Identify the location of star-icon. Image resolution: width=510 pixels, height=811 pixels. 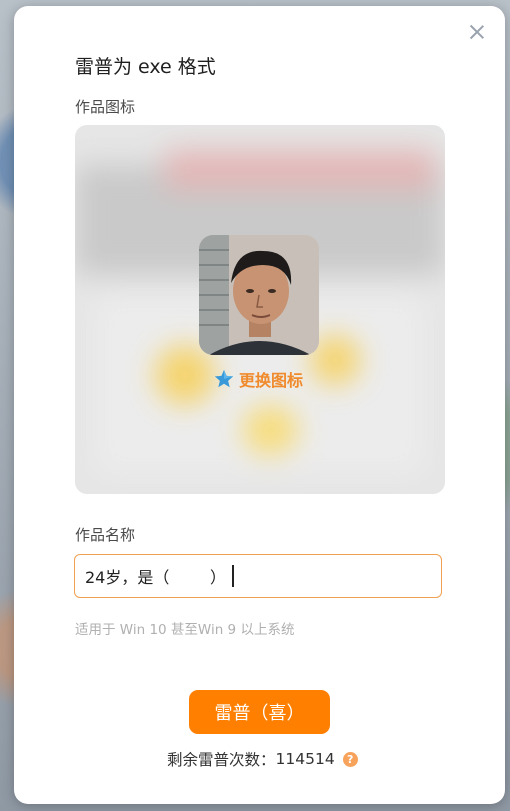
(224, 378).